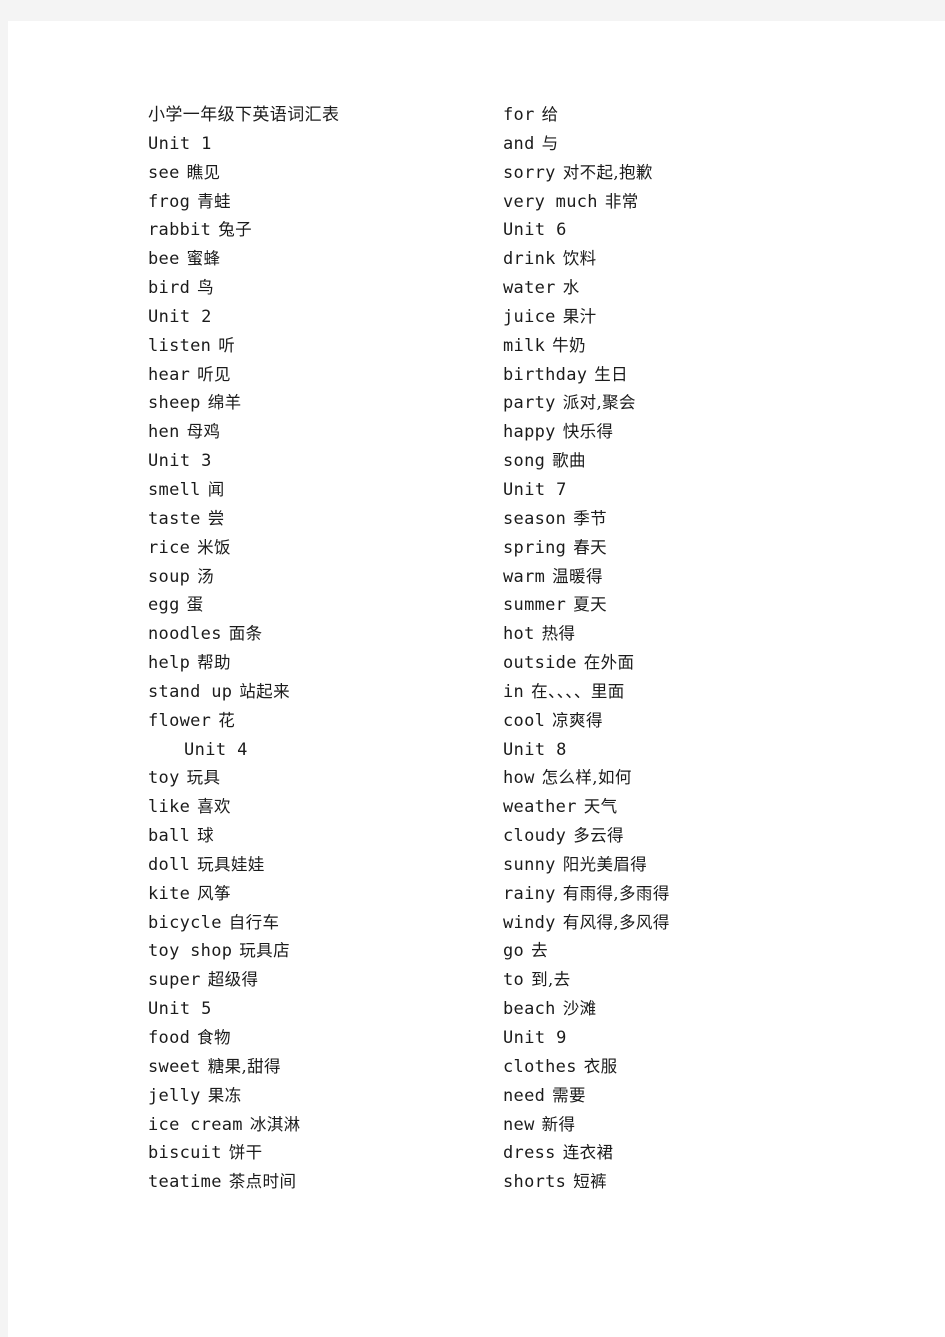 The image size is (945, 1337). Describe the element at coordinates (320, 663) in the screenshot. I see `vocabulary-entry: help 帮助` at that location.